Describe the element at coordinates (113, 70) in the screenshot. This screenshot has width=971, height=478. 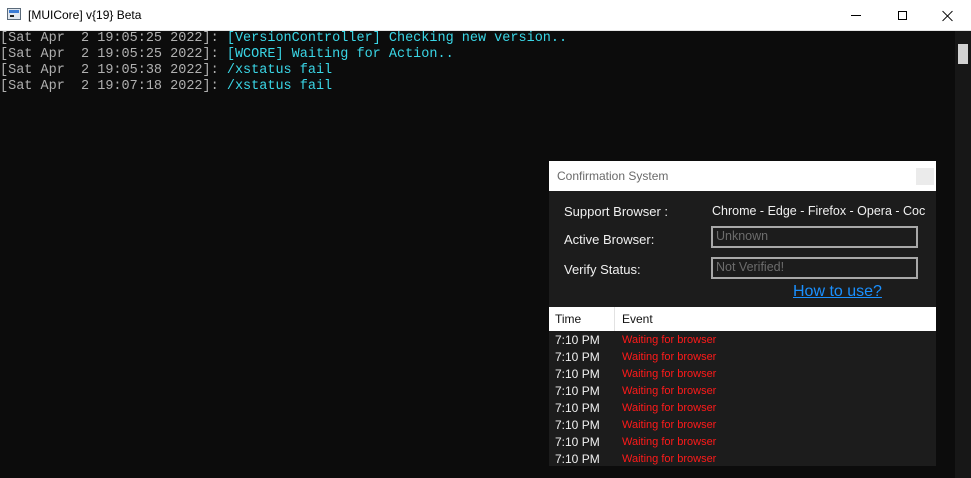
I see `log-timestamp: [Sat Apr 2 19:05:38 2022]:` at that location.